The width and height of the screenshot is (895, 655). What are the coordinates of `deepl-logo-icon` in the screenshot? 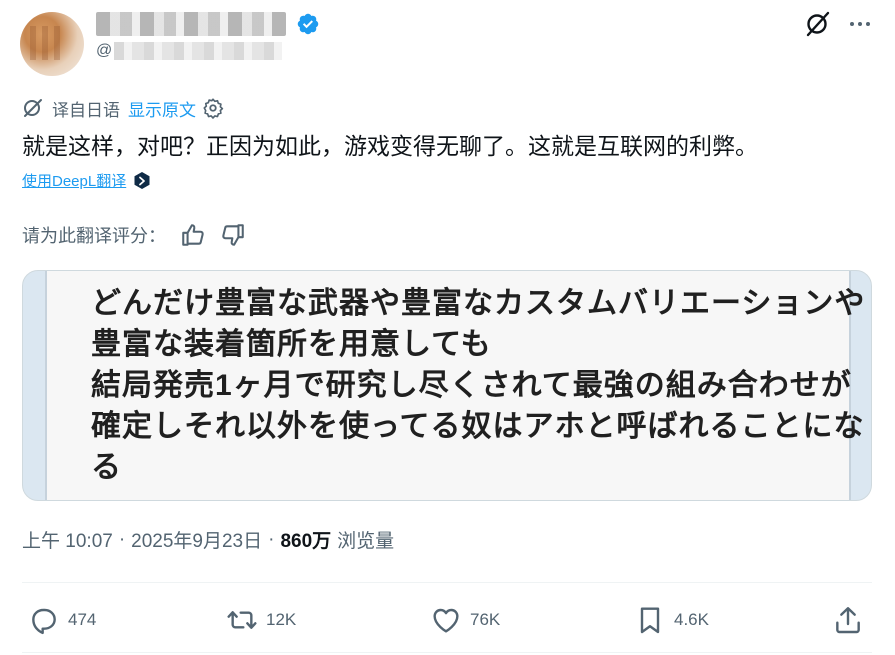 It's located at (142, 180).